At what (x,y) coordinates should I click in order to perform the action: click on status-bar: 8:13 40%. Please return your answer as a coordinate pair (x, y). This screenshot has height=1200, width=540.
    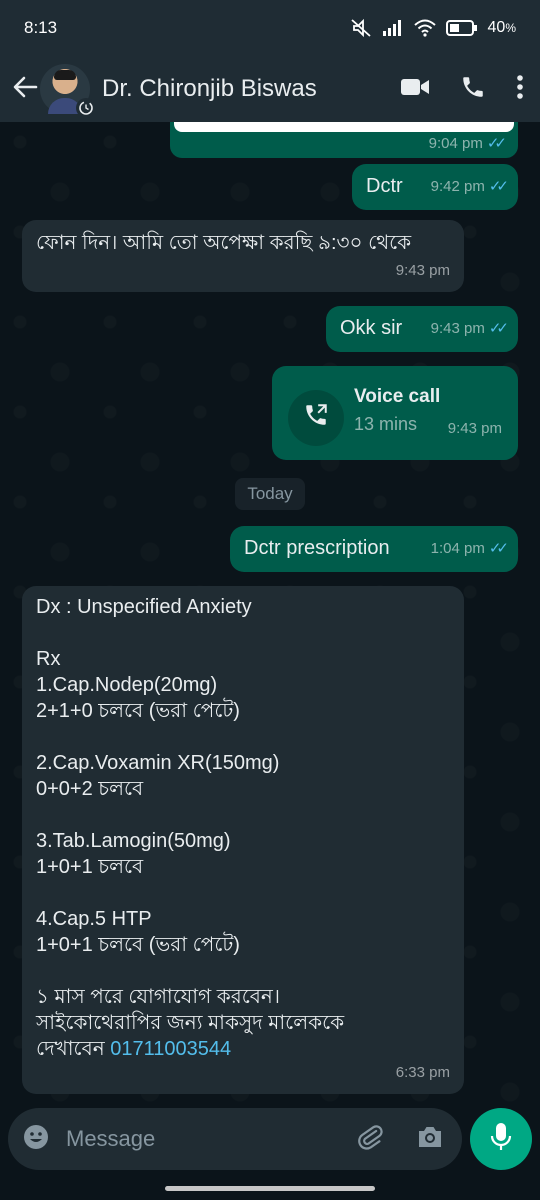
    Looking at the image, I should click on (270, 28).